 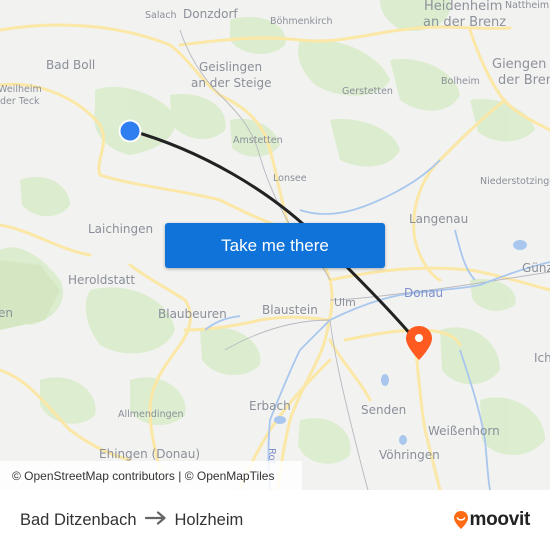 What do you see at coordinates (155, 520) in the screenshot?
I see `arrow-right-icon` at bounding box center [155, 520].